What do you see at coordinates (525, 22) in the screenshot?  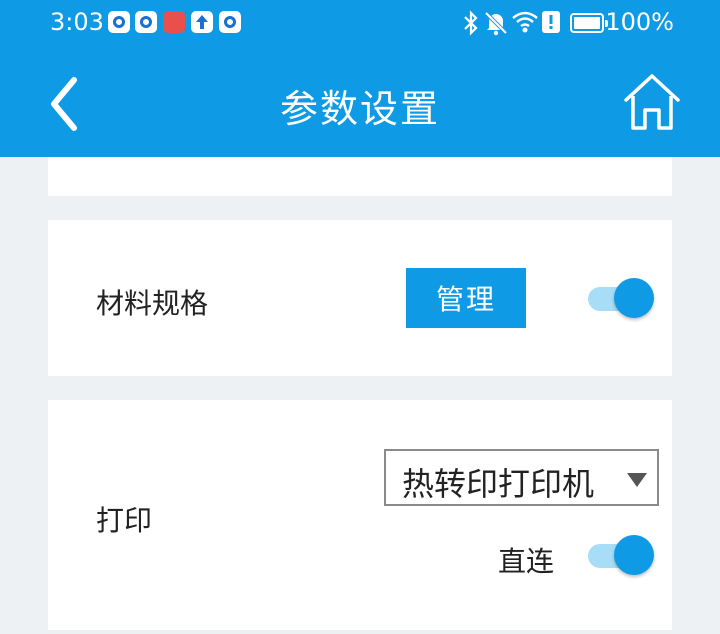 I see `wifi-icon` at bounding box center [525, 22].